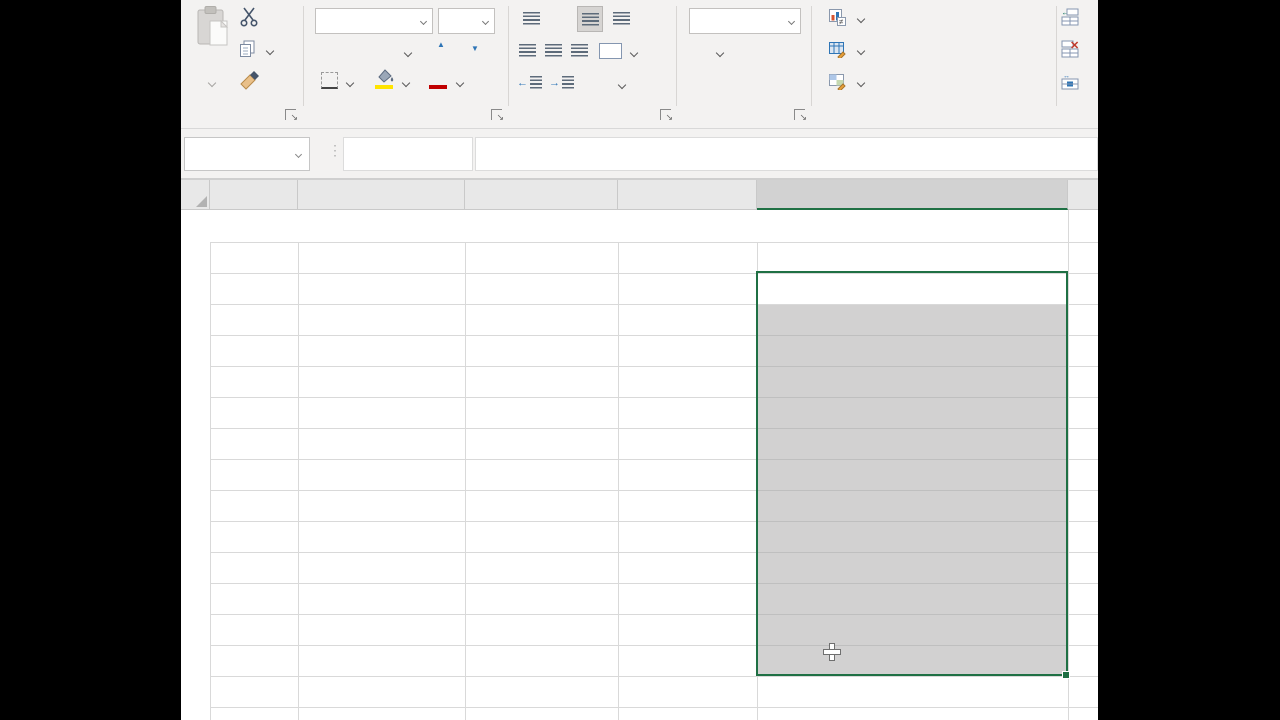 Image resolution: width=1280 pixels, height=720 pixels. I want to click on format-painter-icon, so click(250, 81).